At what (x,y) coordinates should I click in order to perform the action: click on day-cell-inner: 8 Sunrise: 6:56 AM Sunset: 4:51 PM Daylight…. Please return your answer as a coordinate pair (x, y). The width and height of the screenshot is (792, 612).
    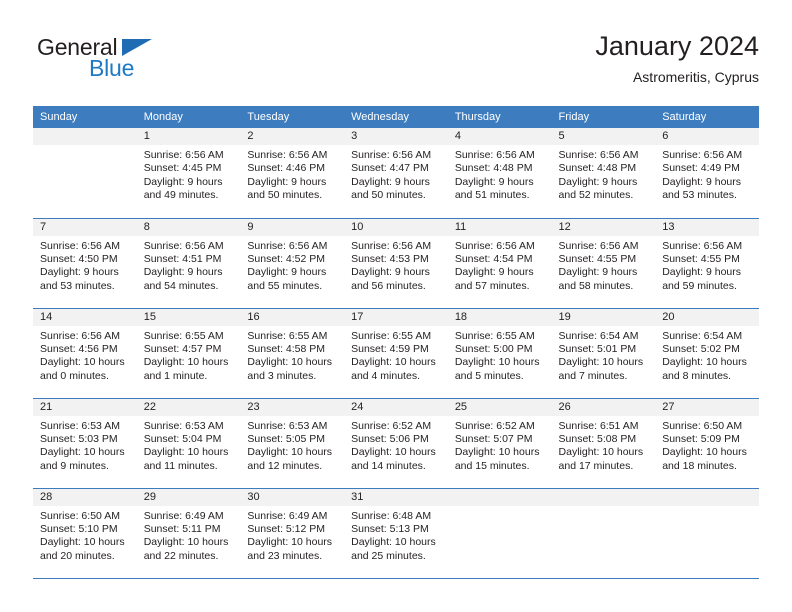
    Looking at the image, I should click on (188, 263).